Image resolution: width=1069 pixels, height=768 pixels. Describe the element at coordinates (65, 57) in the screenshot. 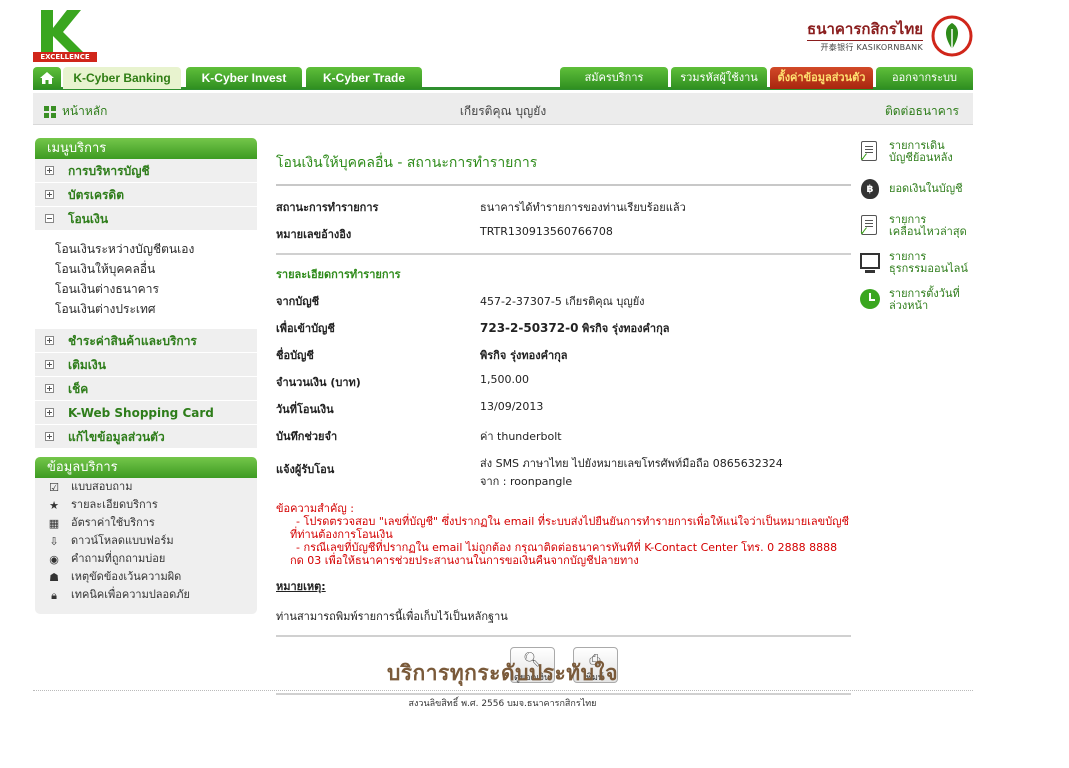

I see `logo-excellence-text: EXCELLENCE` at that location.